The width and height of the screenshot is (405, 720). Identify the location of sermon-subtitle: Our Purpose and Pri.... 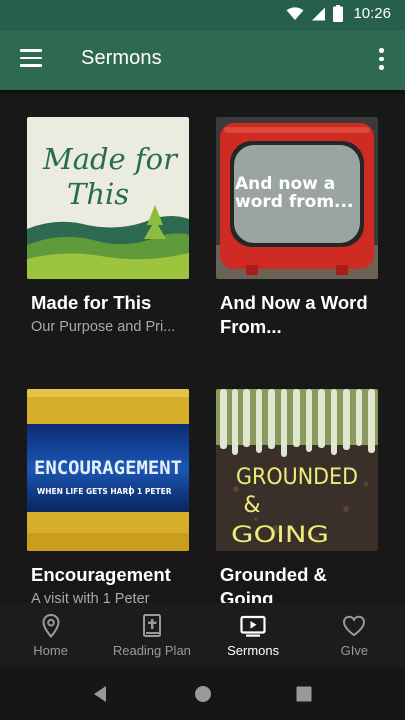
(103, 327).